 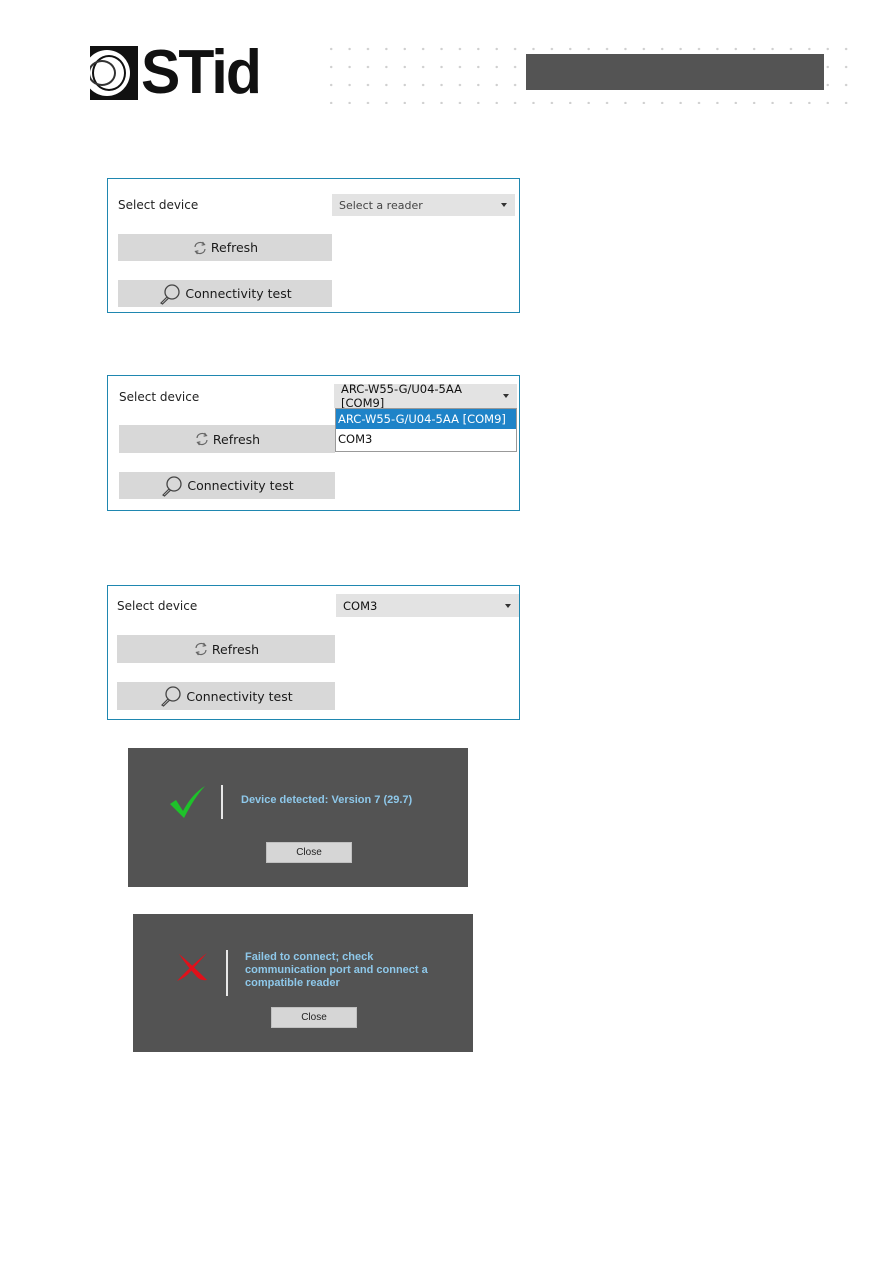 I want to click on failure-message-line: compatible reader, so click(x=292, y=983).